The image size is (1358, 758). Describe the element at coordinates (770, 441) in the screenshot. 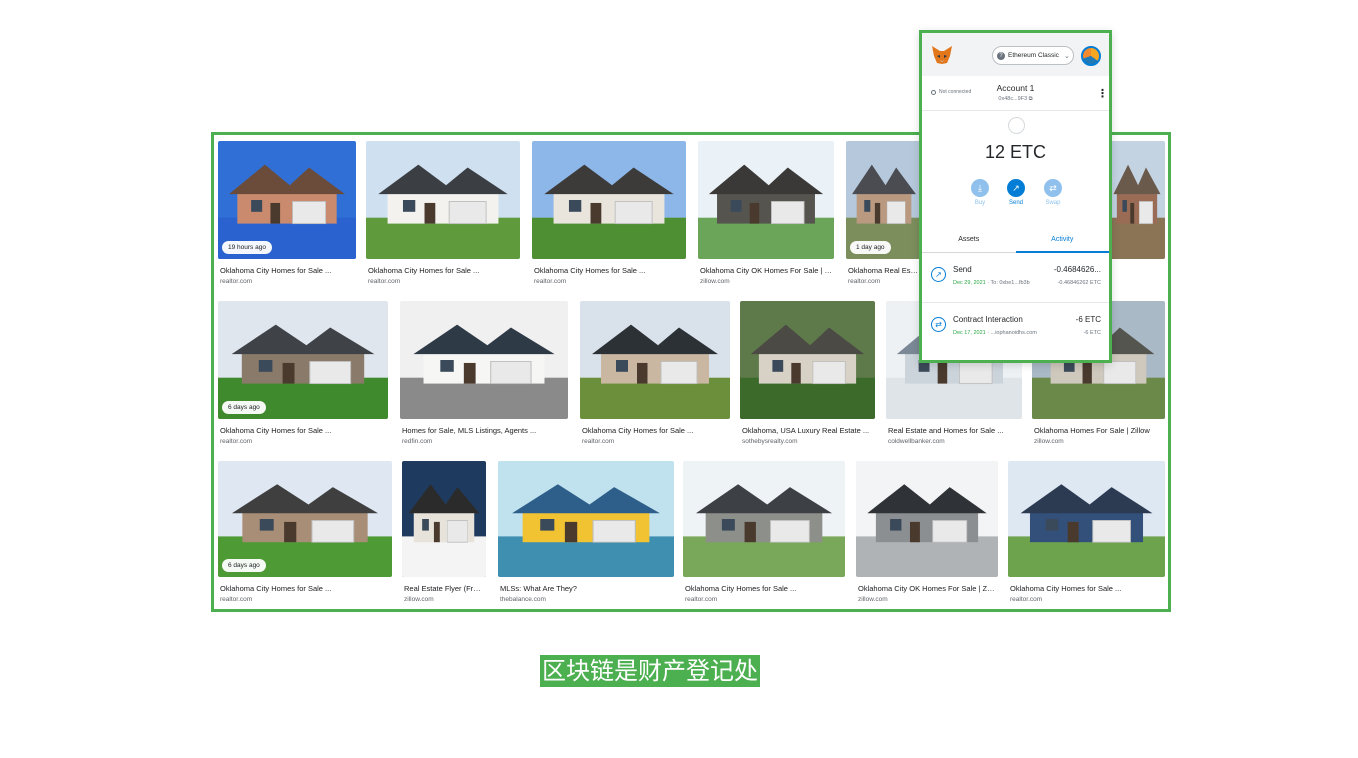

I see `result-source: sothebysrealty.com` at that location.